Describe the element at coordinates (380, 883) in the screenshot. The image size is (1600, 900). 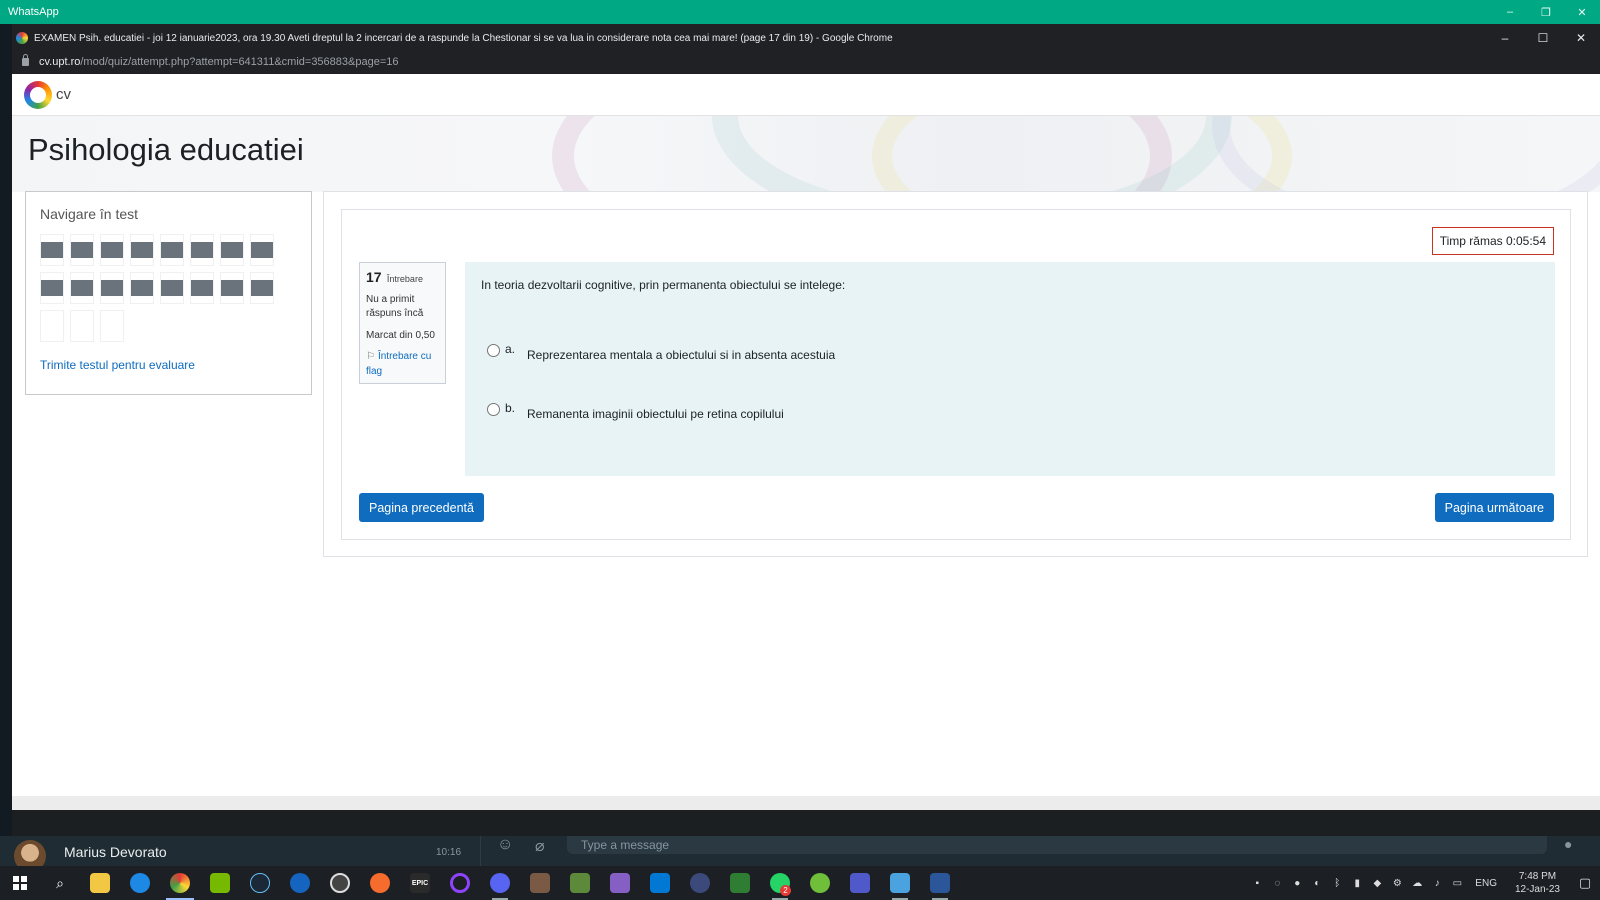
I see `taskbar-origin` at that location.